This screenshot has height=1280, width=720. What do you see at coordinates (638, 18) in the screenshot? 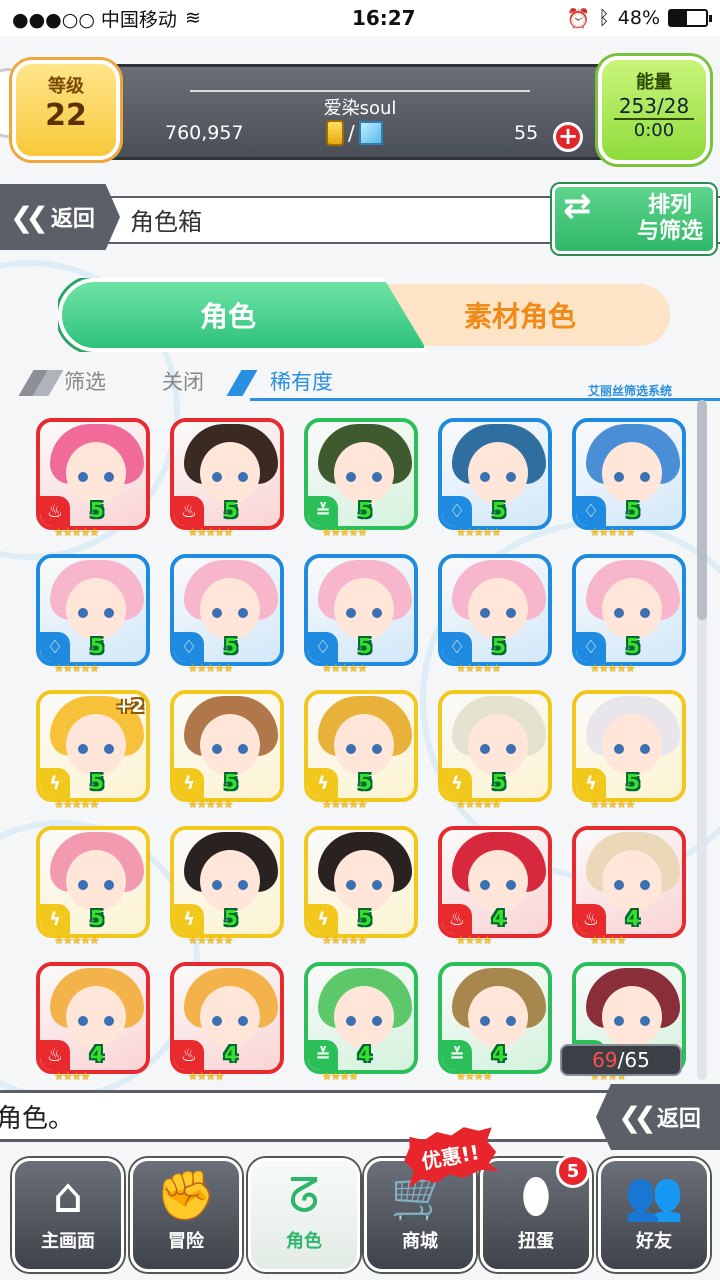
I see `battery-percent: 48%` at bounding box center [638, 18].